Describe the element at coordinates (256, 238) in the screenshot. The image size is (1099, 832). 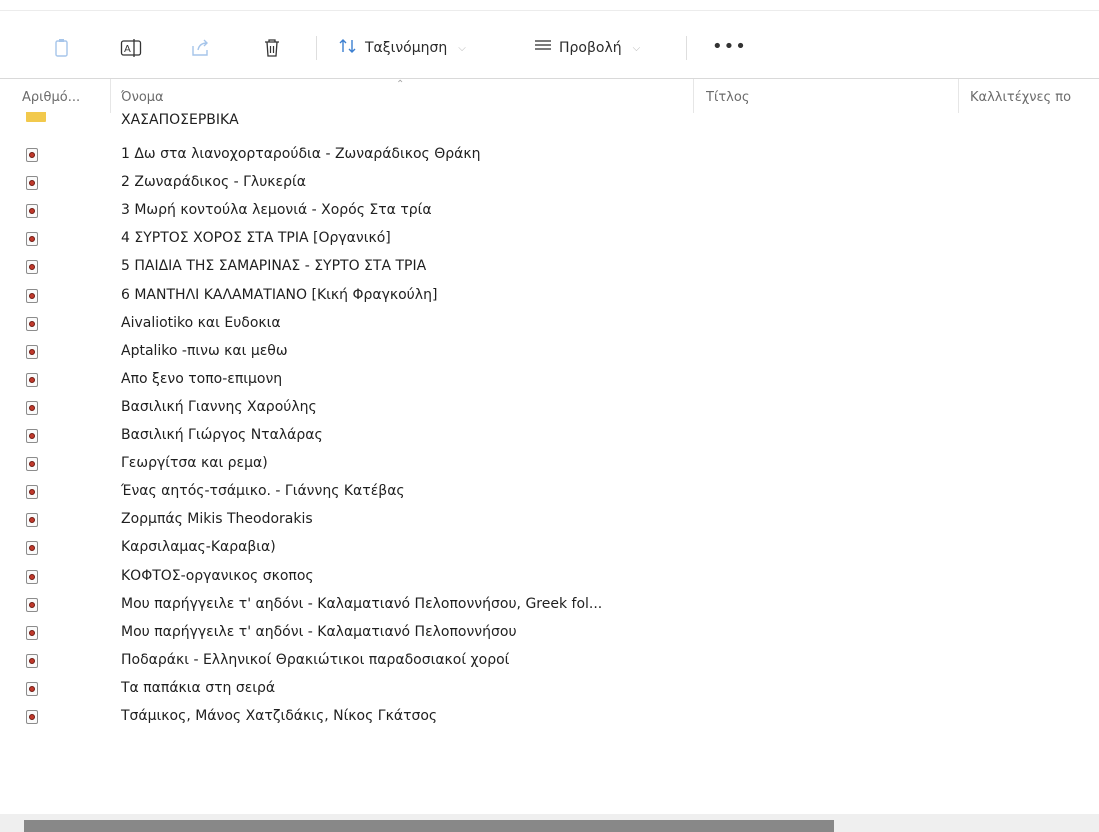
I see `file-name: 4 ΣΥΡΤΟΣ ΧΟΡΟΣ ΣΤΑ ΤΡΙΑ [Οργανικό]` at that location.